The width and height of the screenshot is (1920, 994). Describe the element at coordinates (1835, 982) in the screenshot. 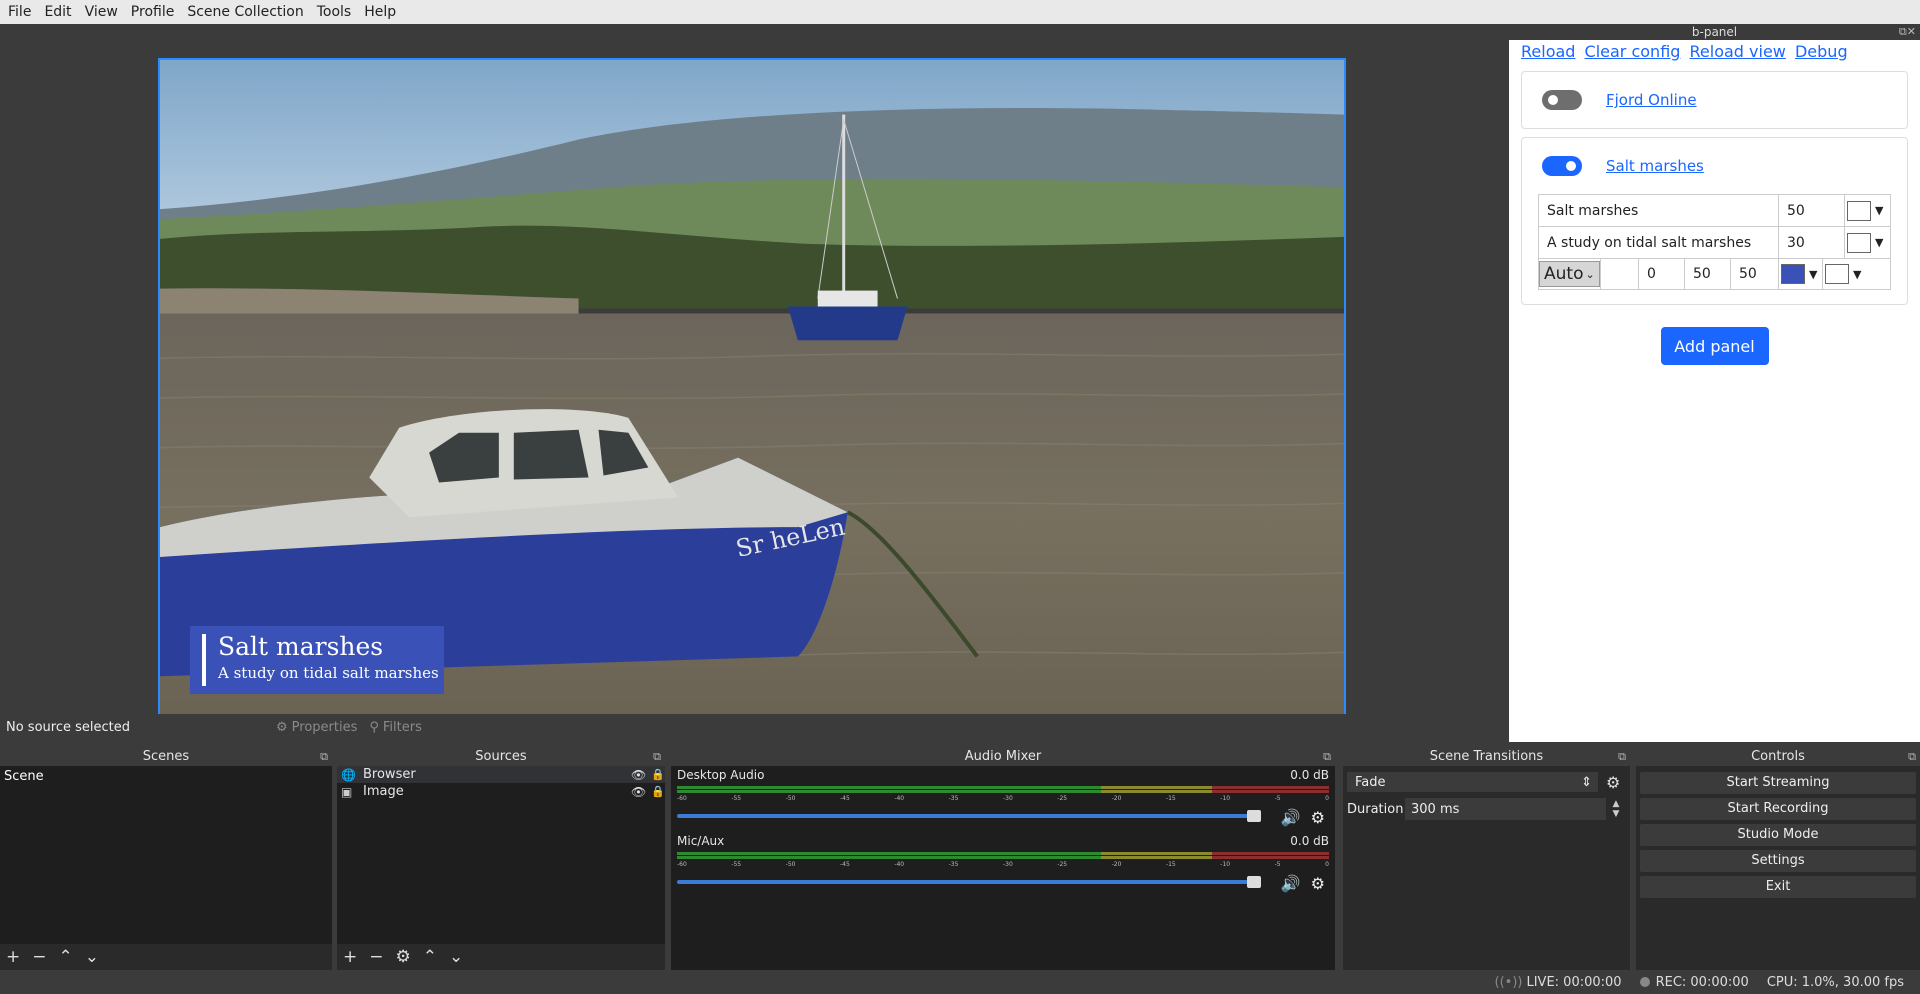

I see `cpu-status: CPU: 1.0%, 30.00 fps` at that location.